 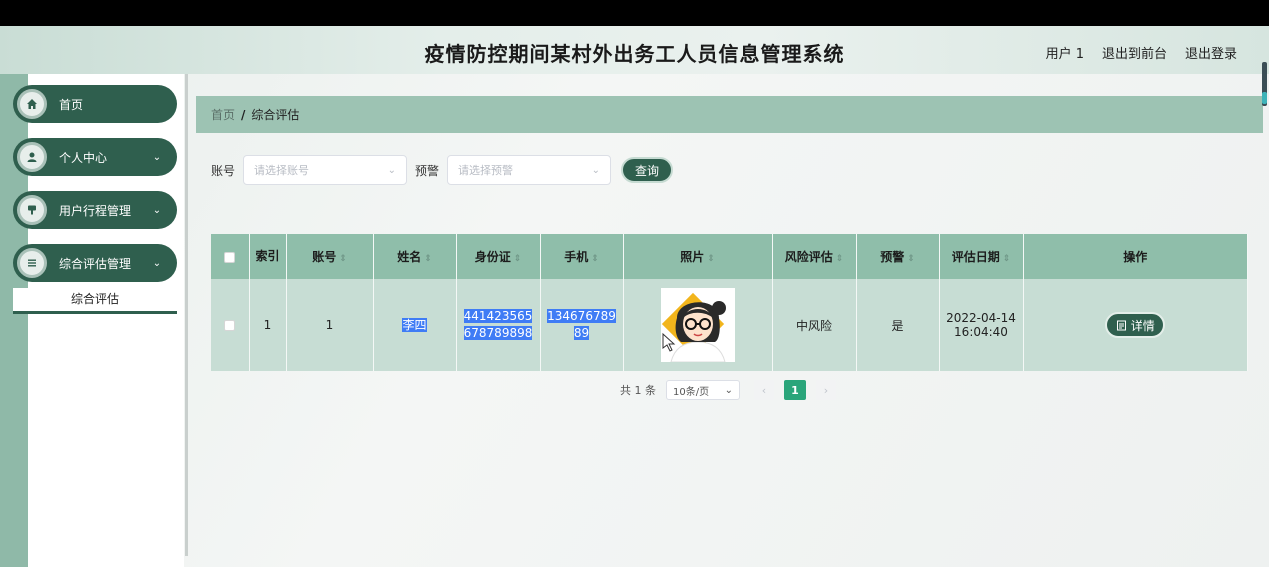 What do you see at coordinates (415, 256) in the screenshot?
I see `col-header-name: 姓名 ⇕` at bounding box center [415, 256].